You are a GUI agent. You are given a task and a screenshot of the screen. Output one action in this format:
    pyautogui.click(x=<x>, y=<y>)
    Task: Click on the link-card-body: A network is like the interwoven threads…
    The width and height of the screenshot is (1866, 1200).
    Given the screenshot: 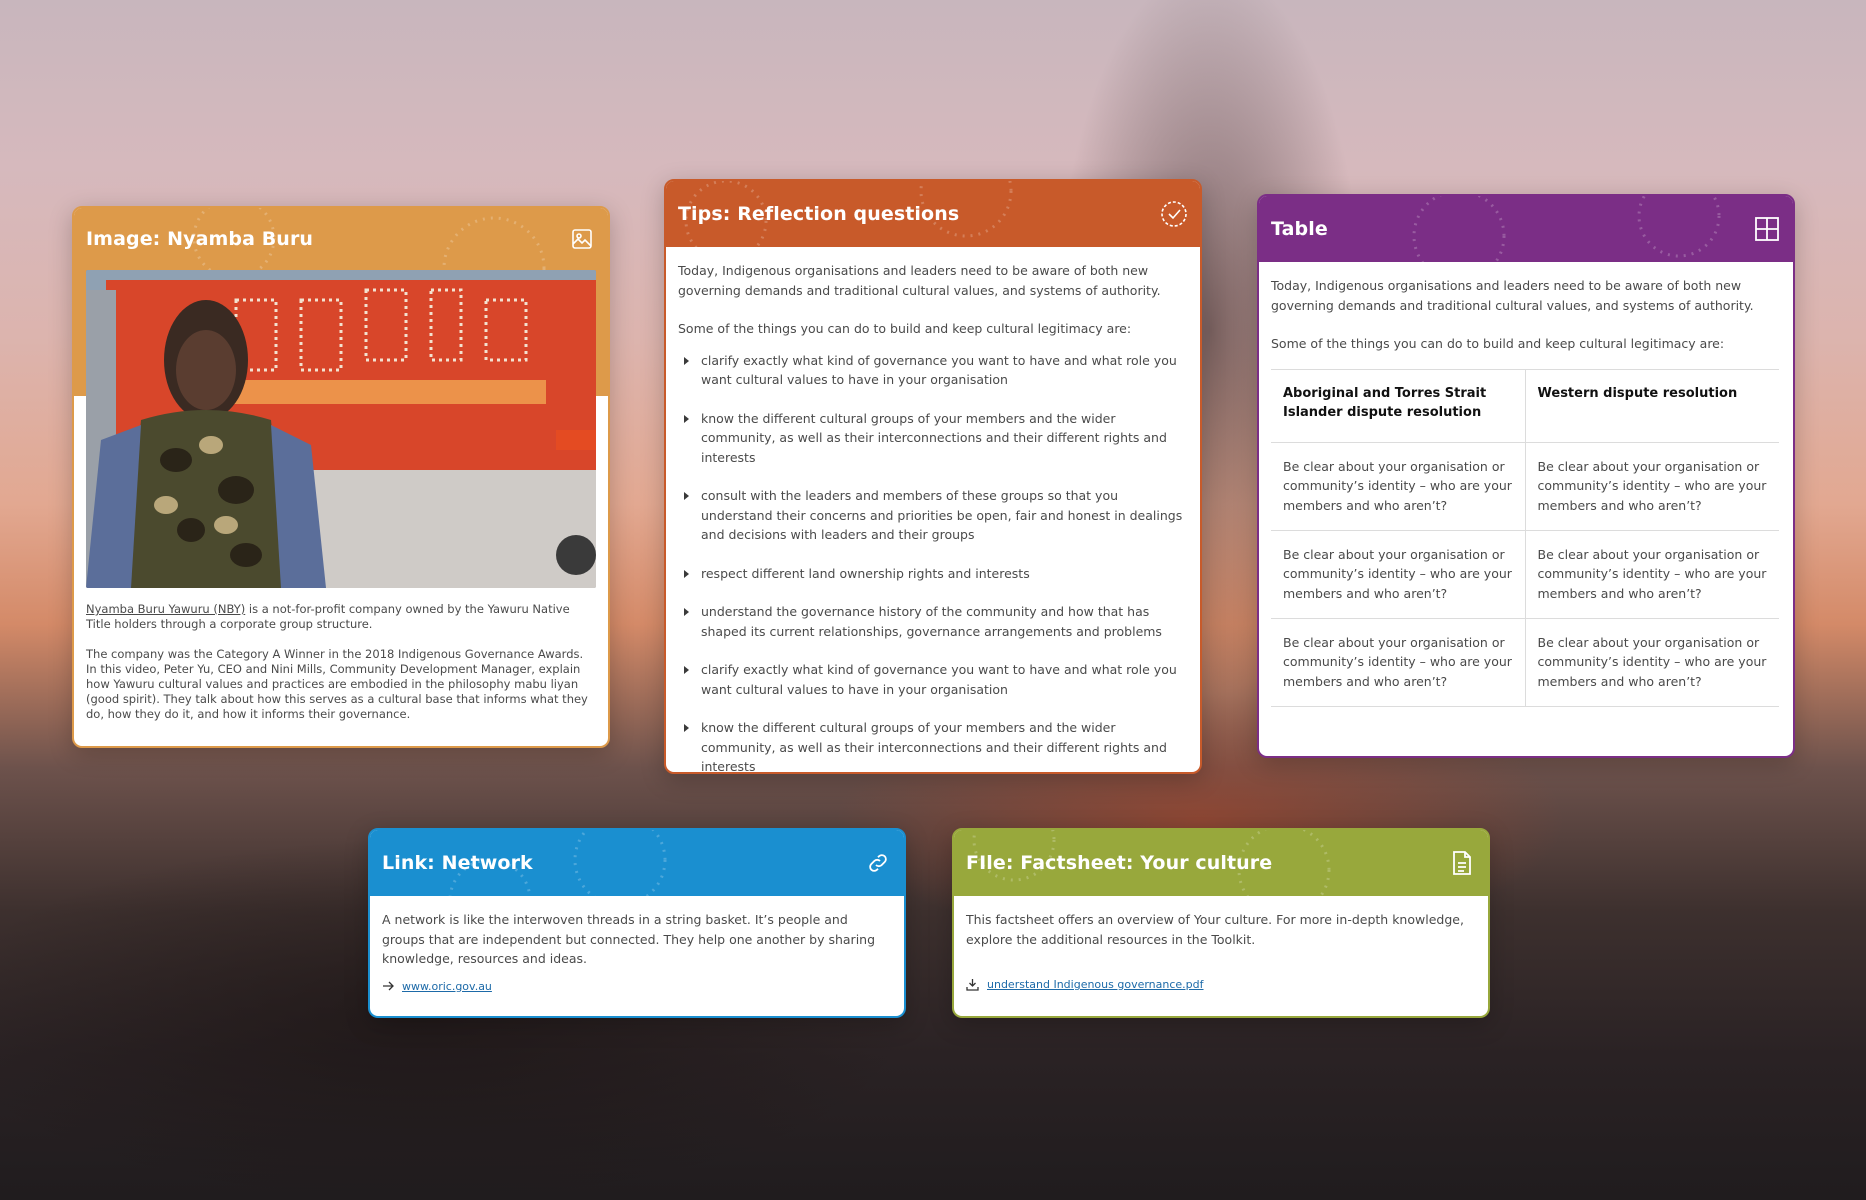 What is the action you would take?
    pyautogui.click(x=637, y=953)
    